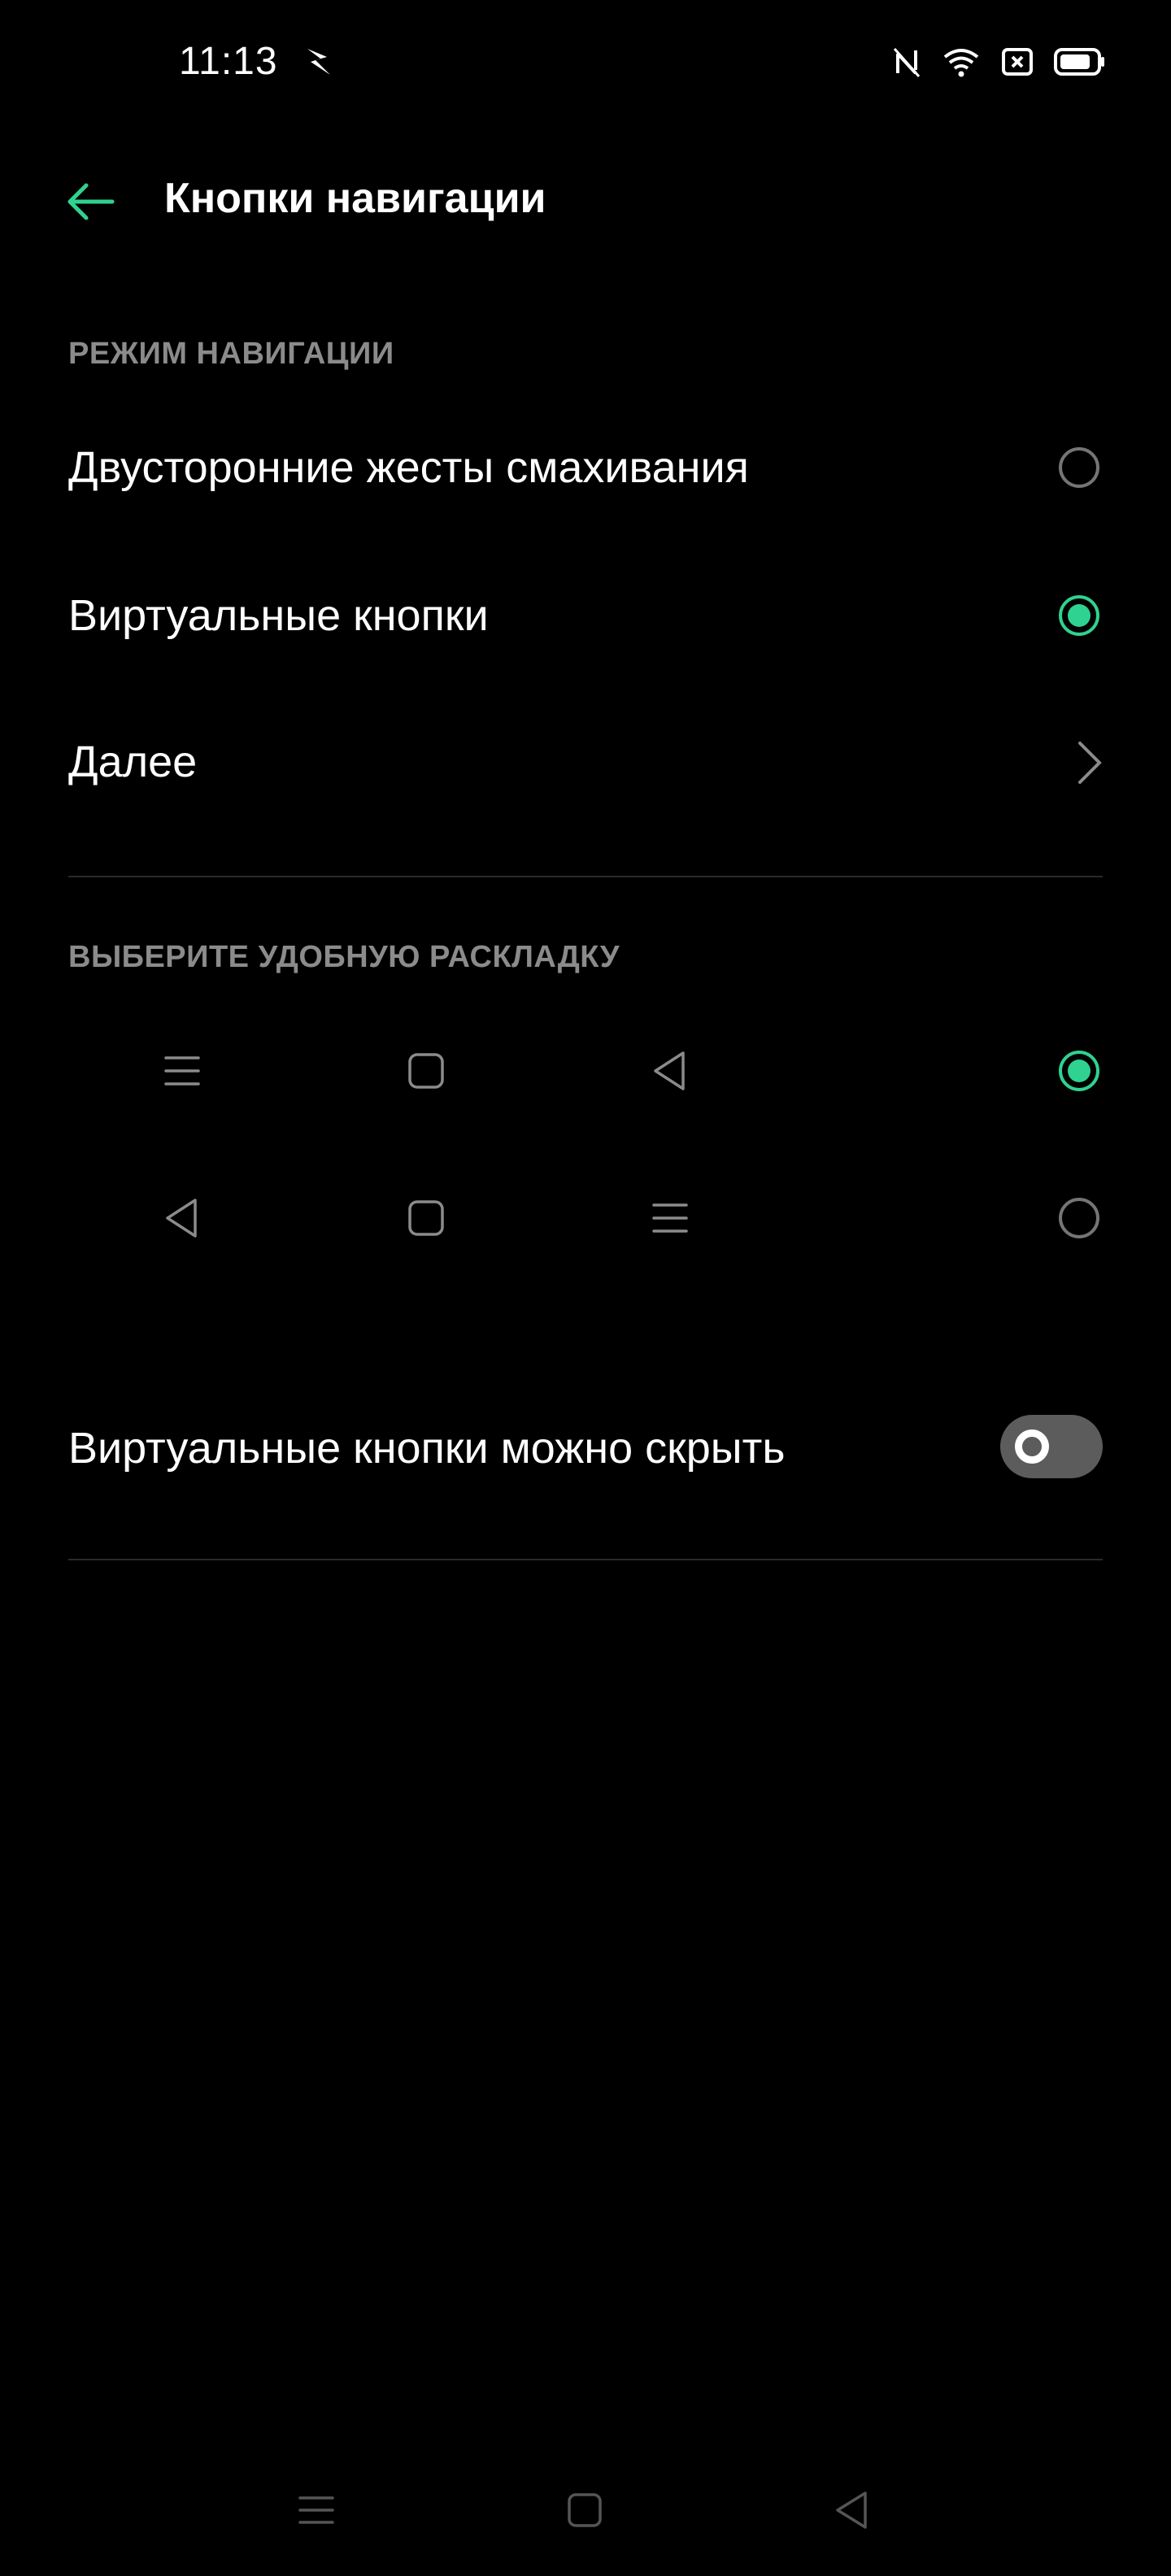 The image size is (1171, 2576). What do you see at coordinates (278, 616) in the screenshot?
I see `option-label-virtual-buttons: Виртуальные кнопки` at bounding box center [278, 616].